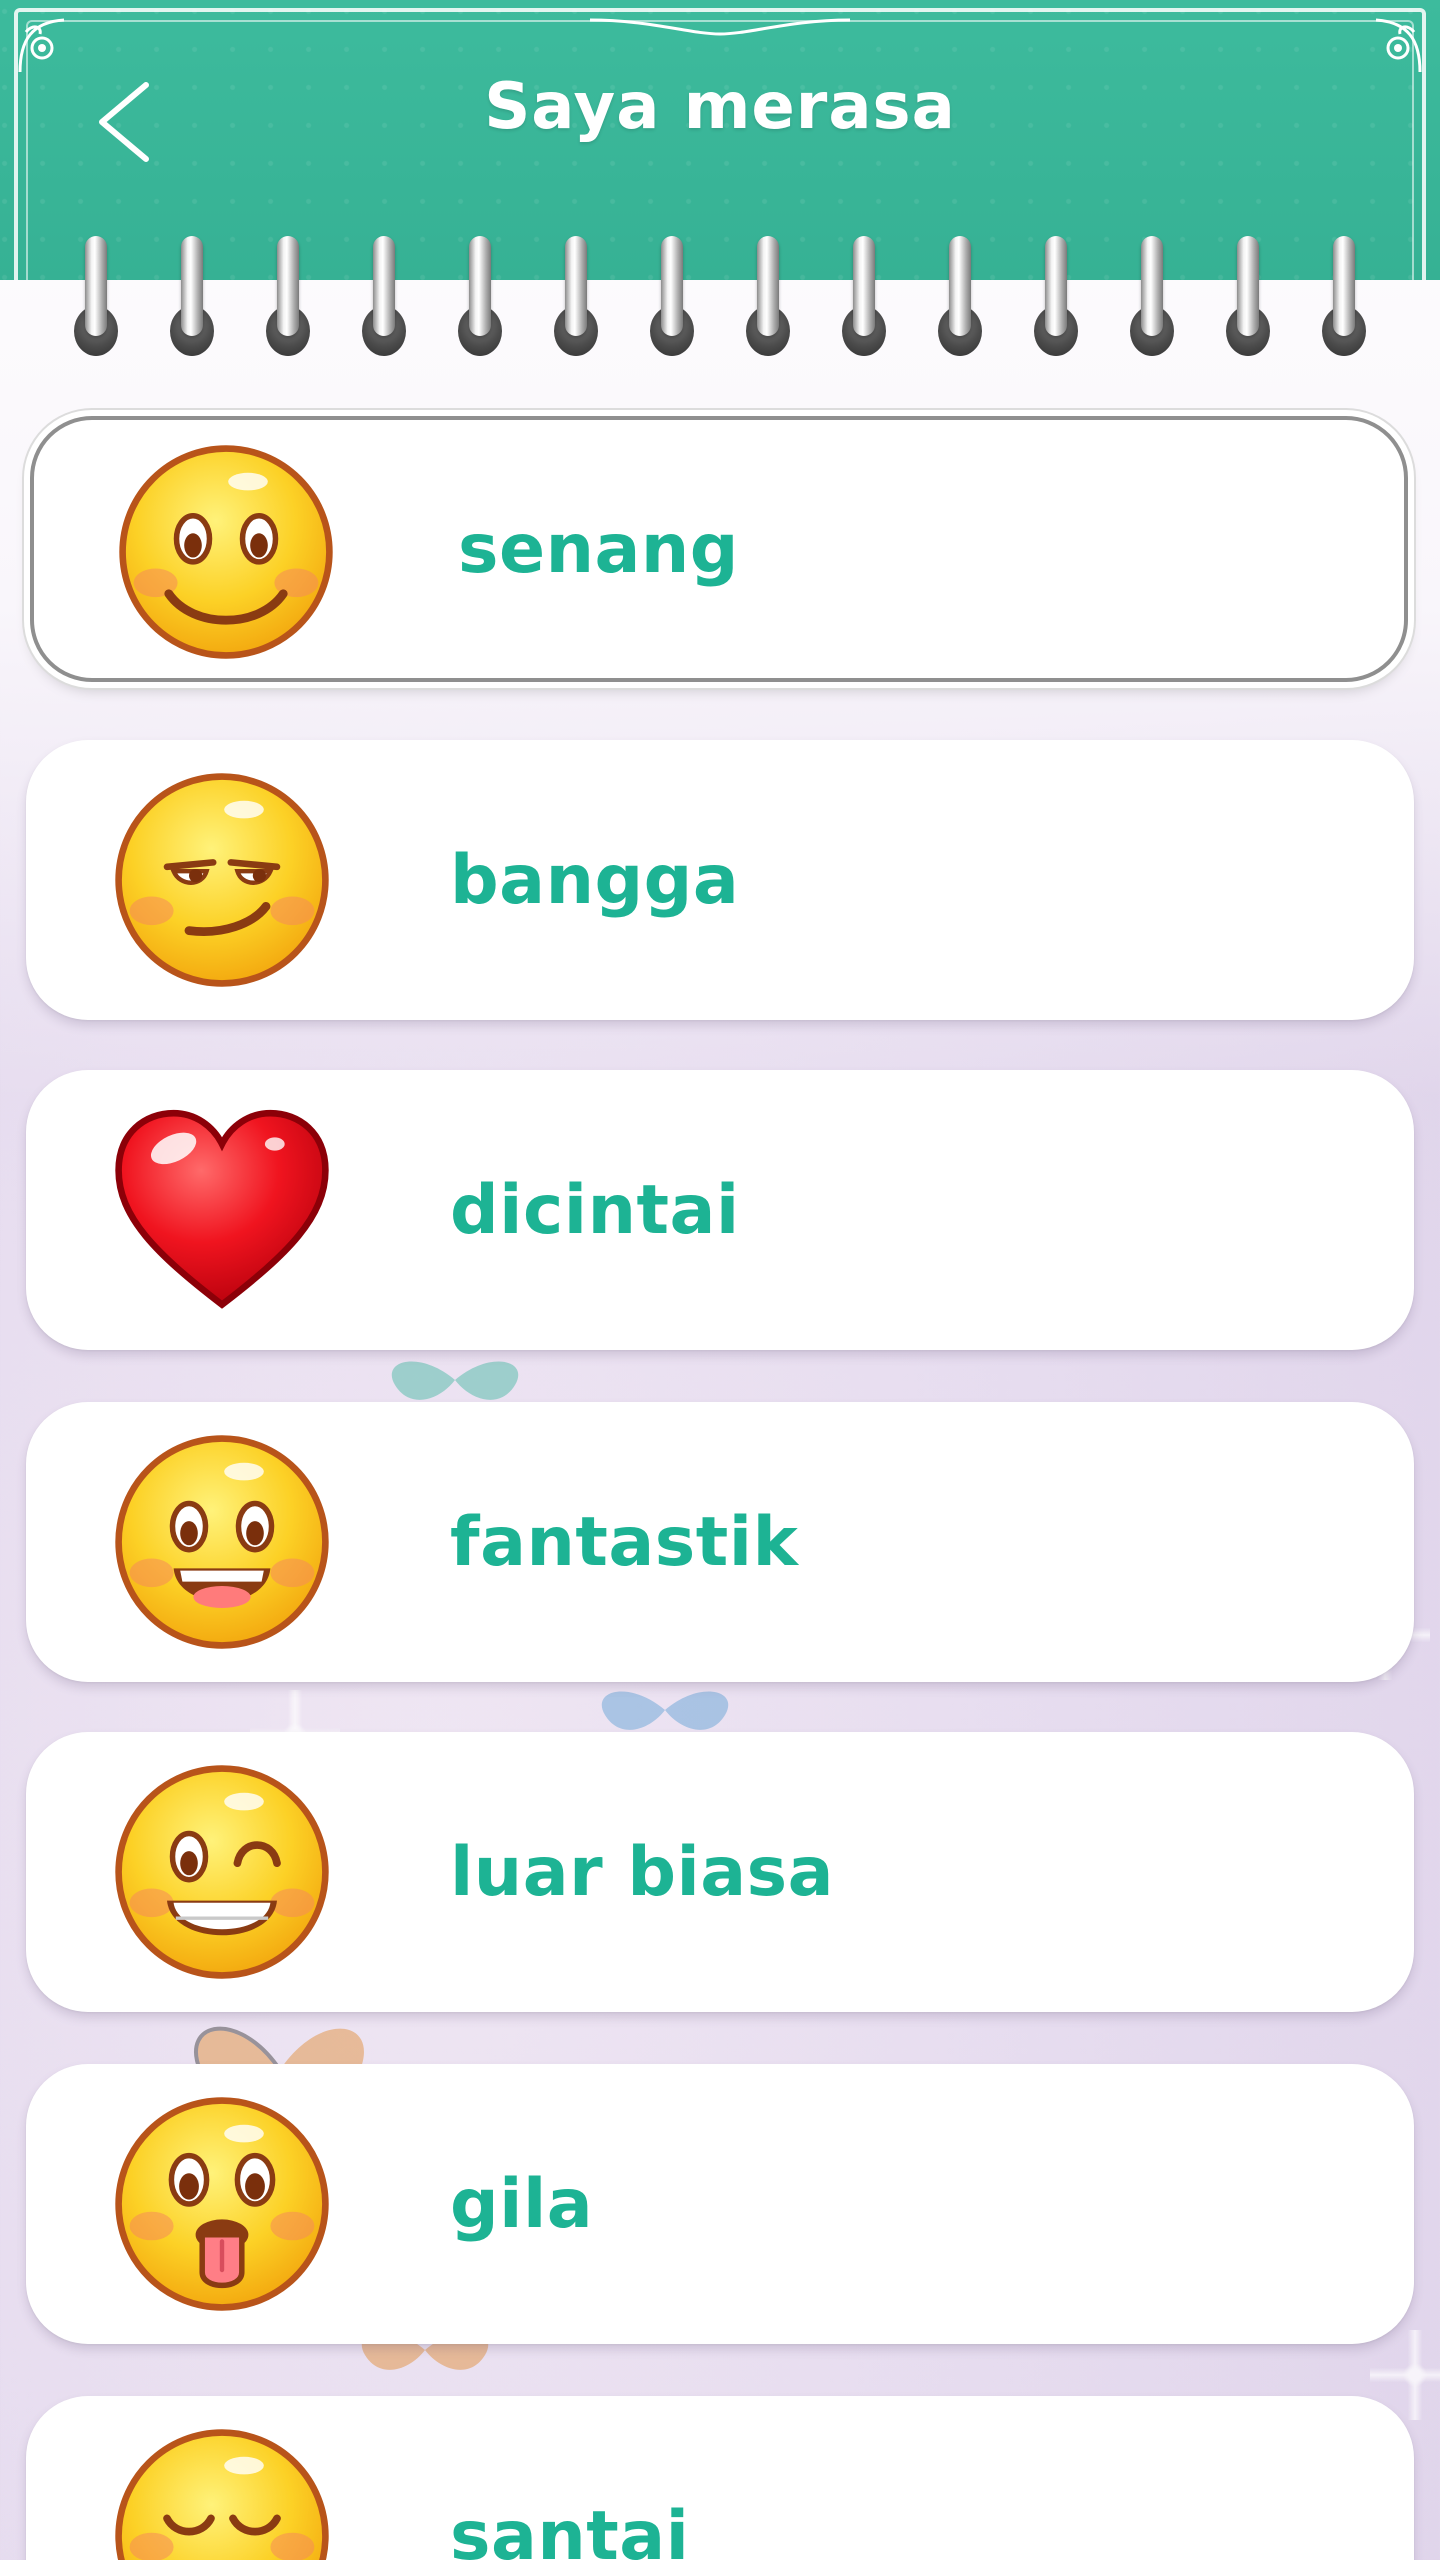  Describe the element at coordinates (226, 552) in the screenshot. I see `smiling-face-icon` at that location.